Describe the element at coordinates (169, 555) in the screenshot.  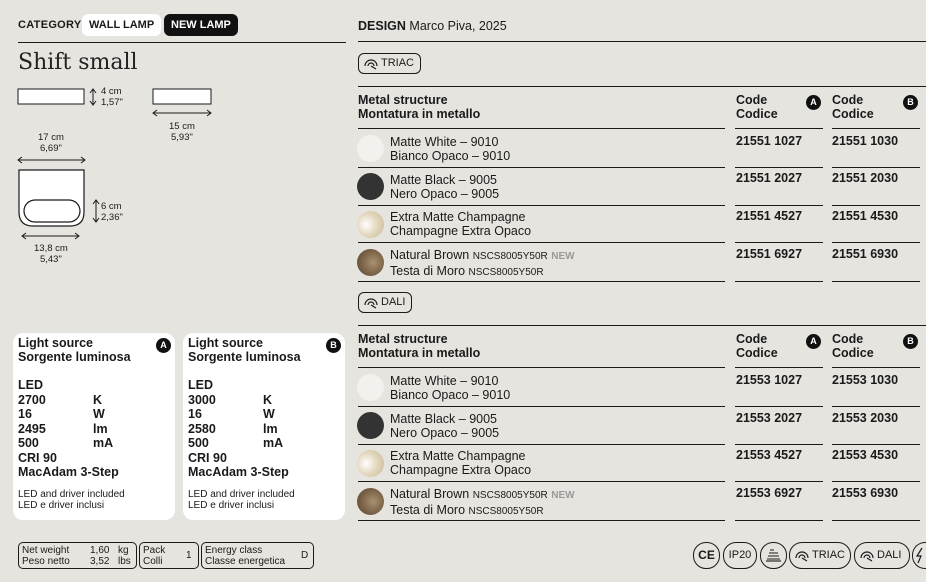
I see `pack-box: Pack Colli 1` at that location.